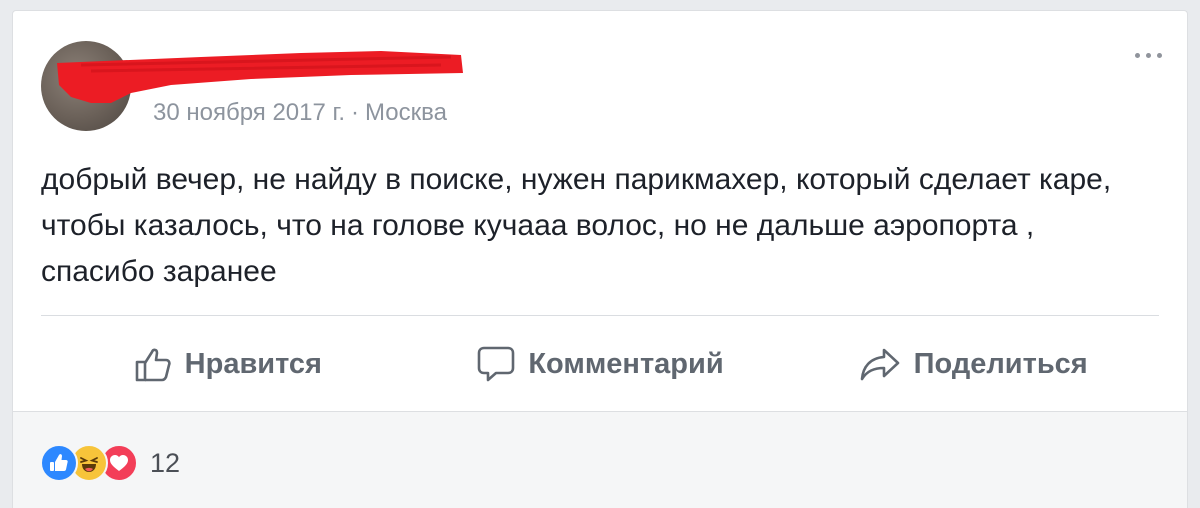  I want to click on divider, so click(600, 315).